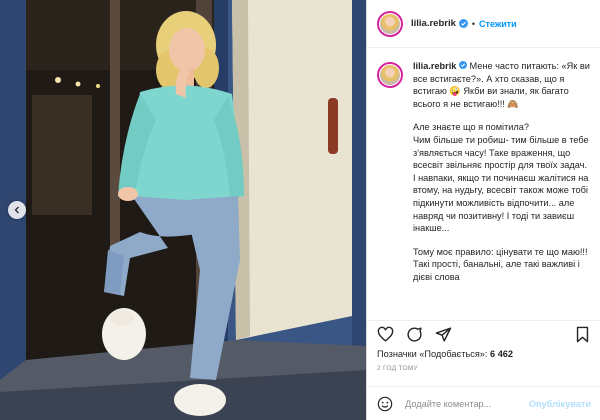  Describe the element at coordinates (502, 354) in the screenshot. I see `likes-number: 6 462` at that location.